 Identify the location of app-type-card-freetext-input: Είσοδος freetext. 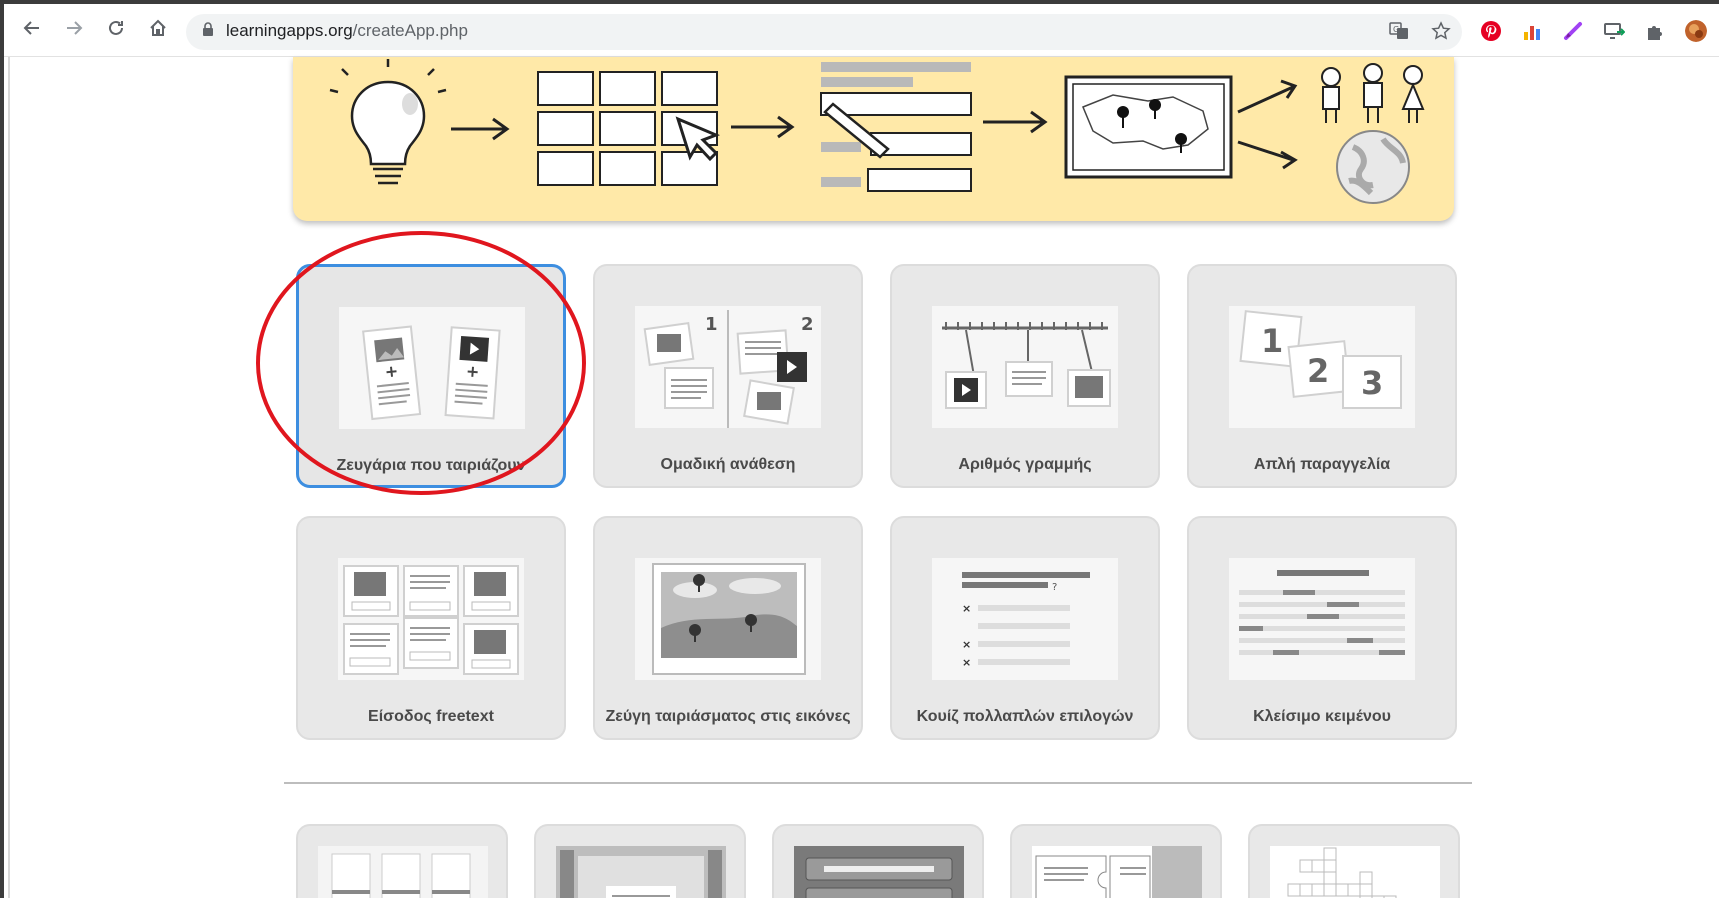
(431, 628).